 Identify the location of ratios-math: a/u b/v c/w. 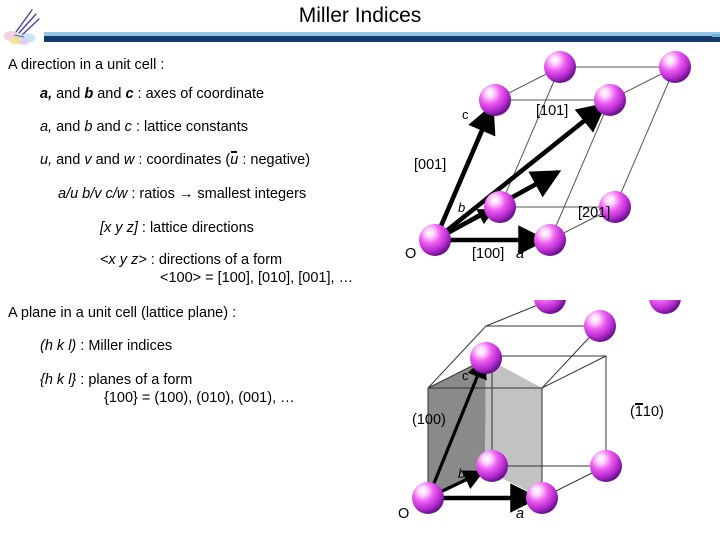
(93, 194).